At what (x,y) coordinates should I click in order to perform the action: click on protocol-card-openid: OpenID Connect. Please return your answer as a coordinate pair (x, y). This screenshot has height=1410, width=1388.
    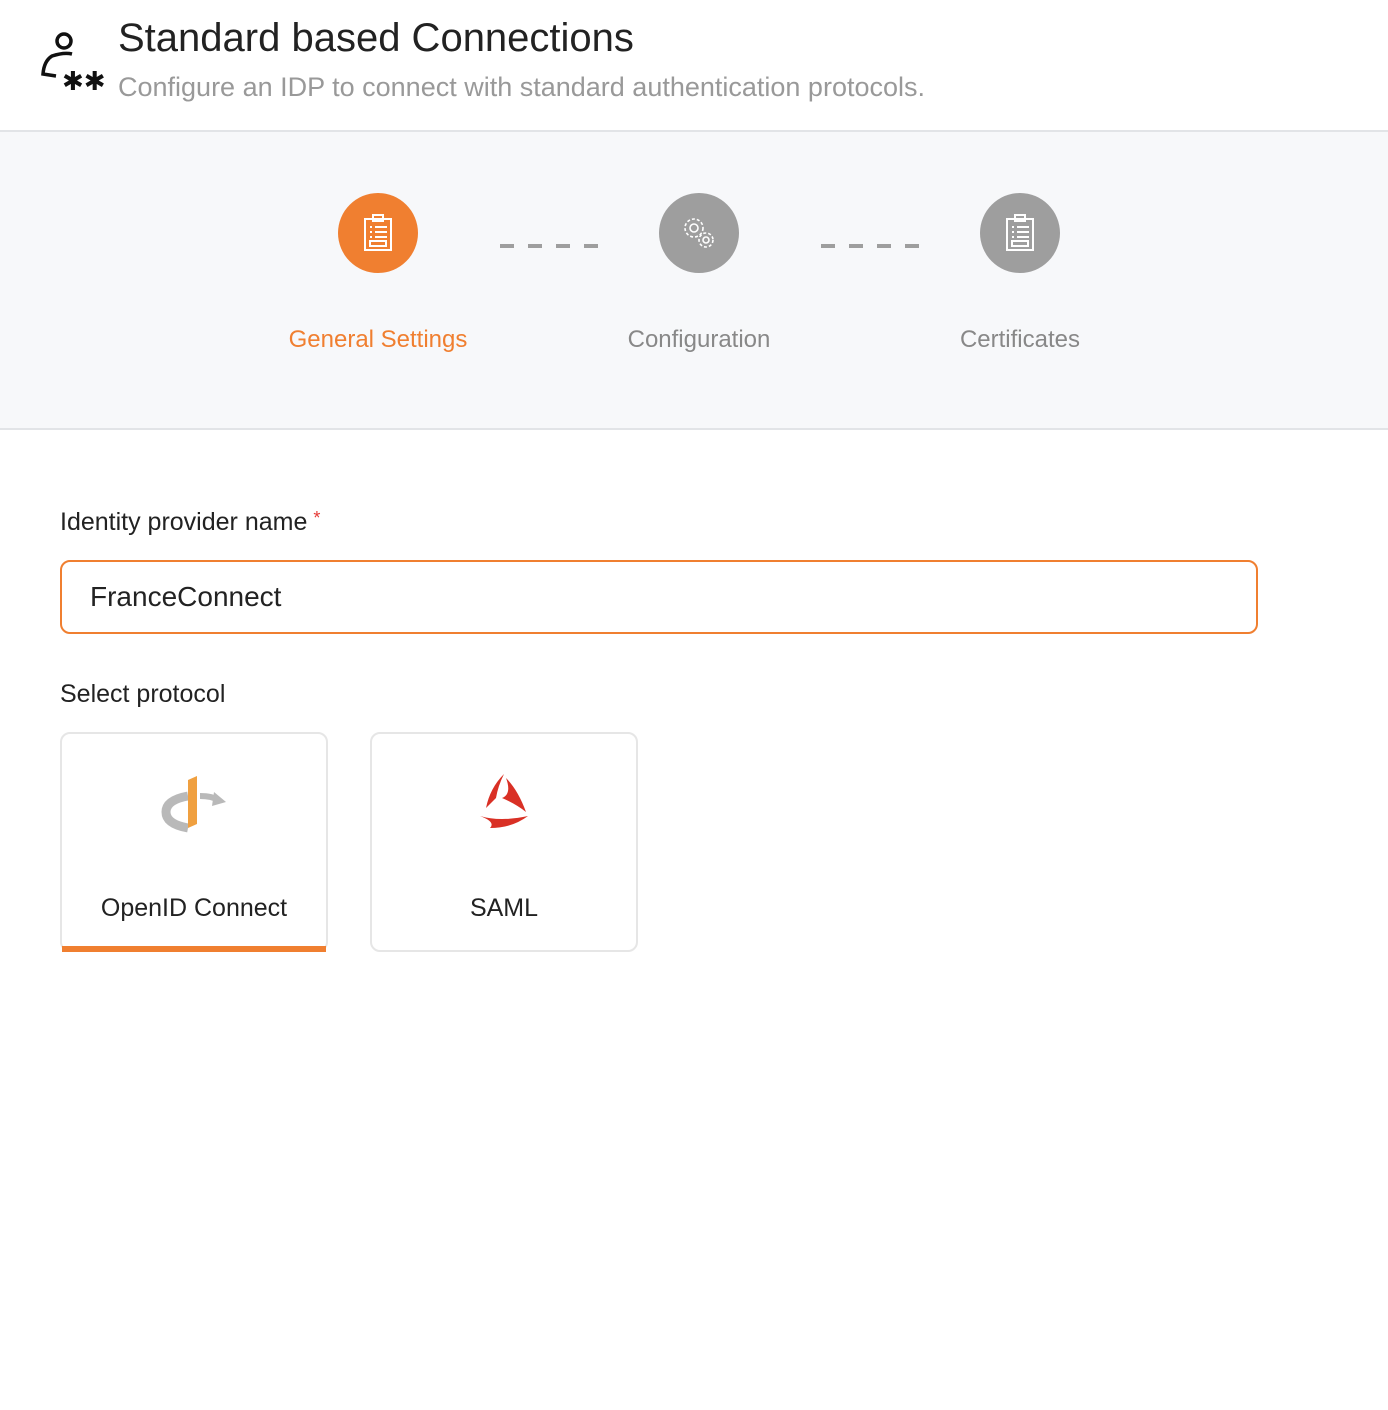
    Looking at the image, I should click on (194, 842).